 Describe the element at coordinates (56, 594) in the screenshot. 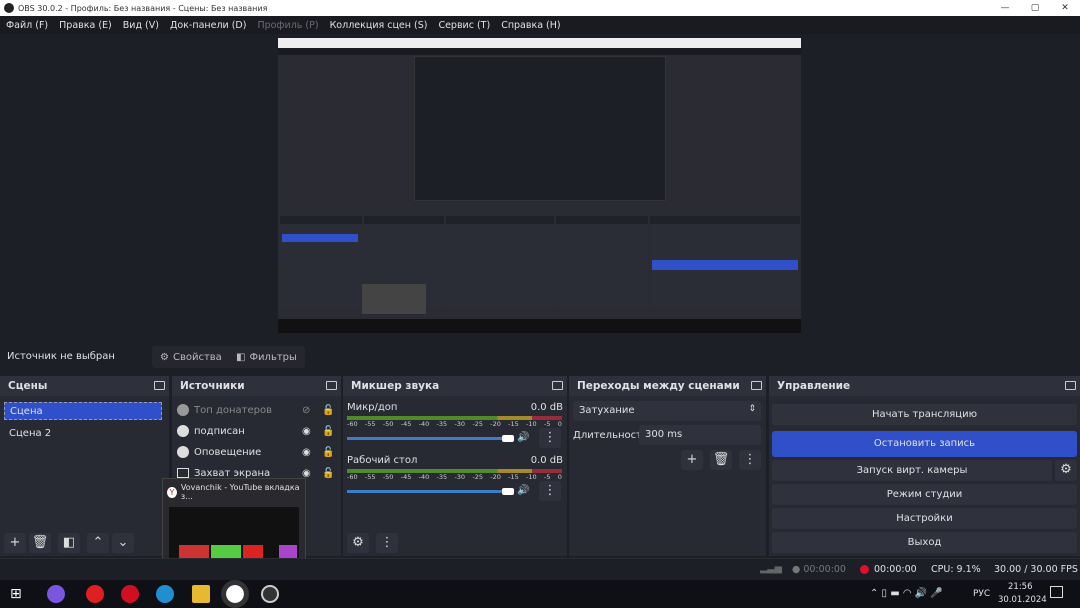

I see `alice-icon` at that location.